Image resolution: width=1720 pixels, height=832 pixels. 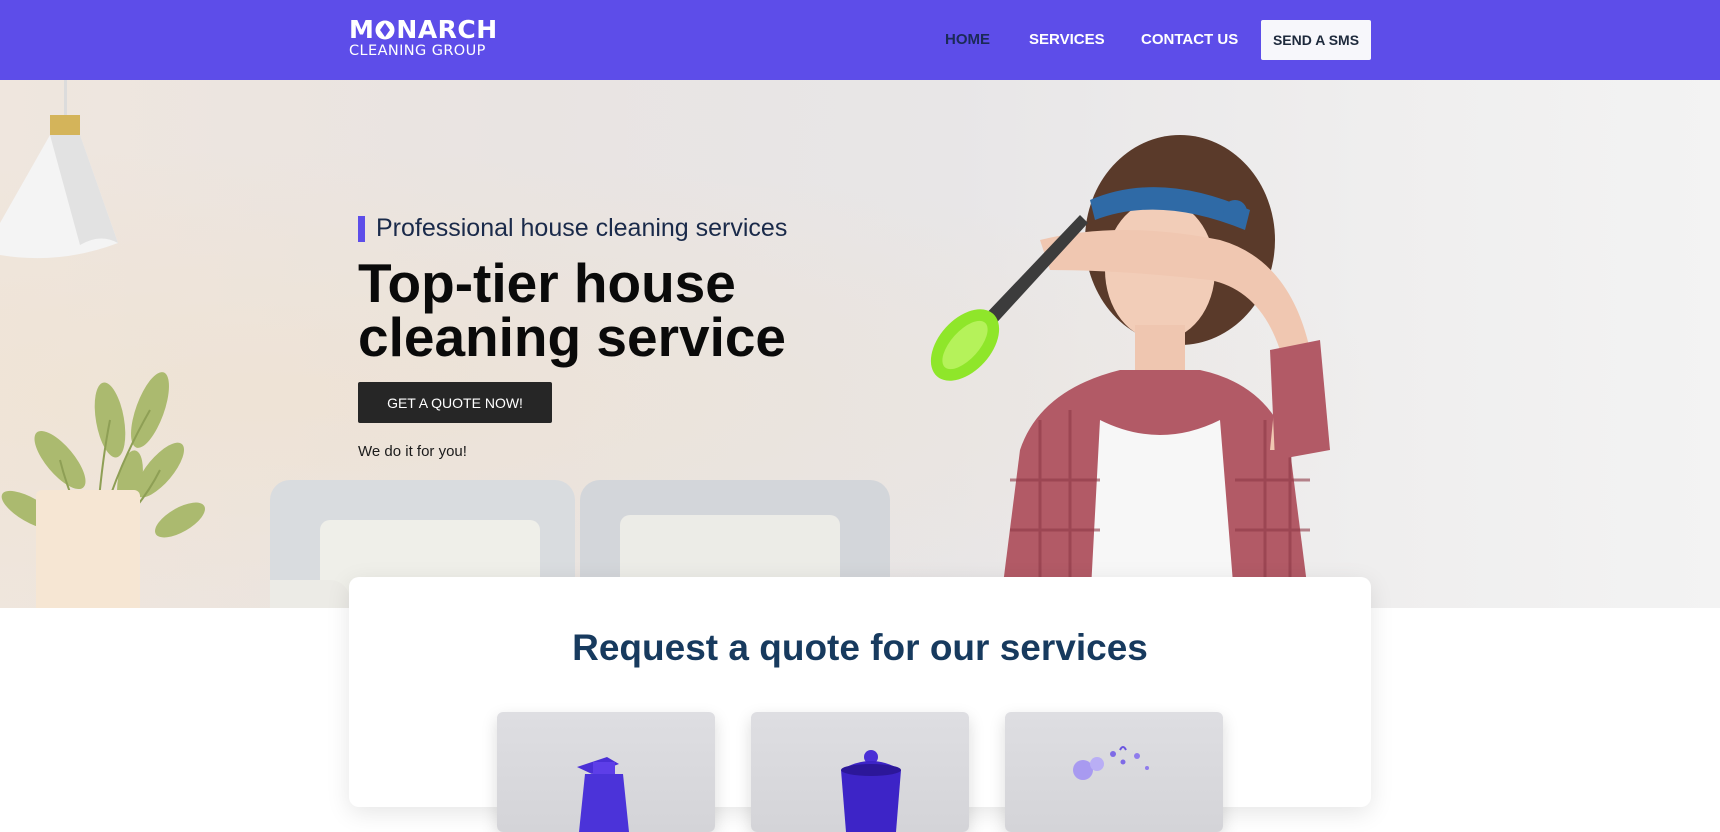 What do you see at coordinates (59, 187) in the screenshot?
I see `pendant-lamp-illustration` at bounding box center [59, 187].